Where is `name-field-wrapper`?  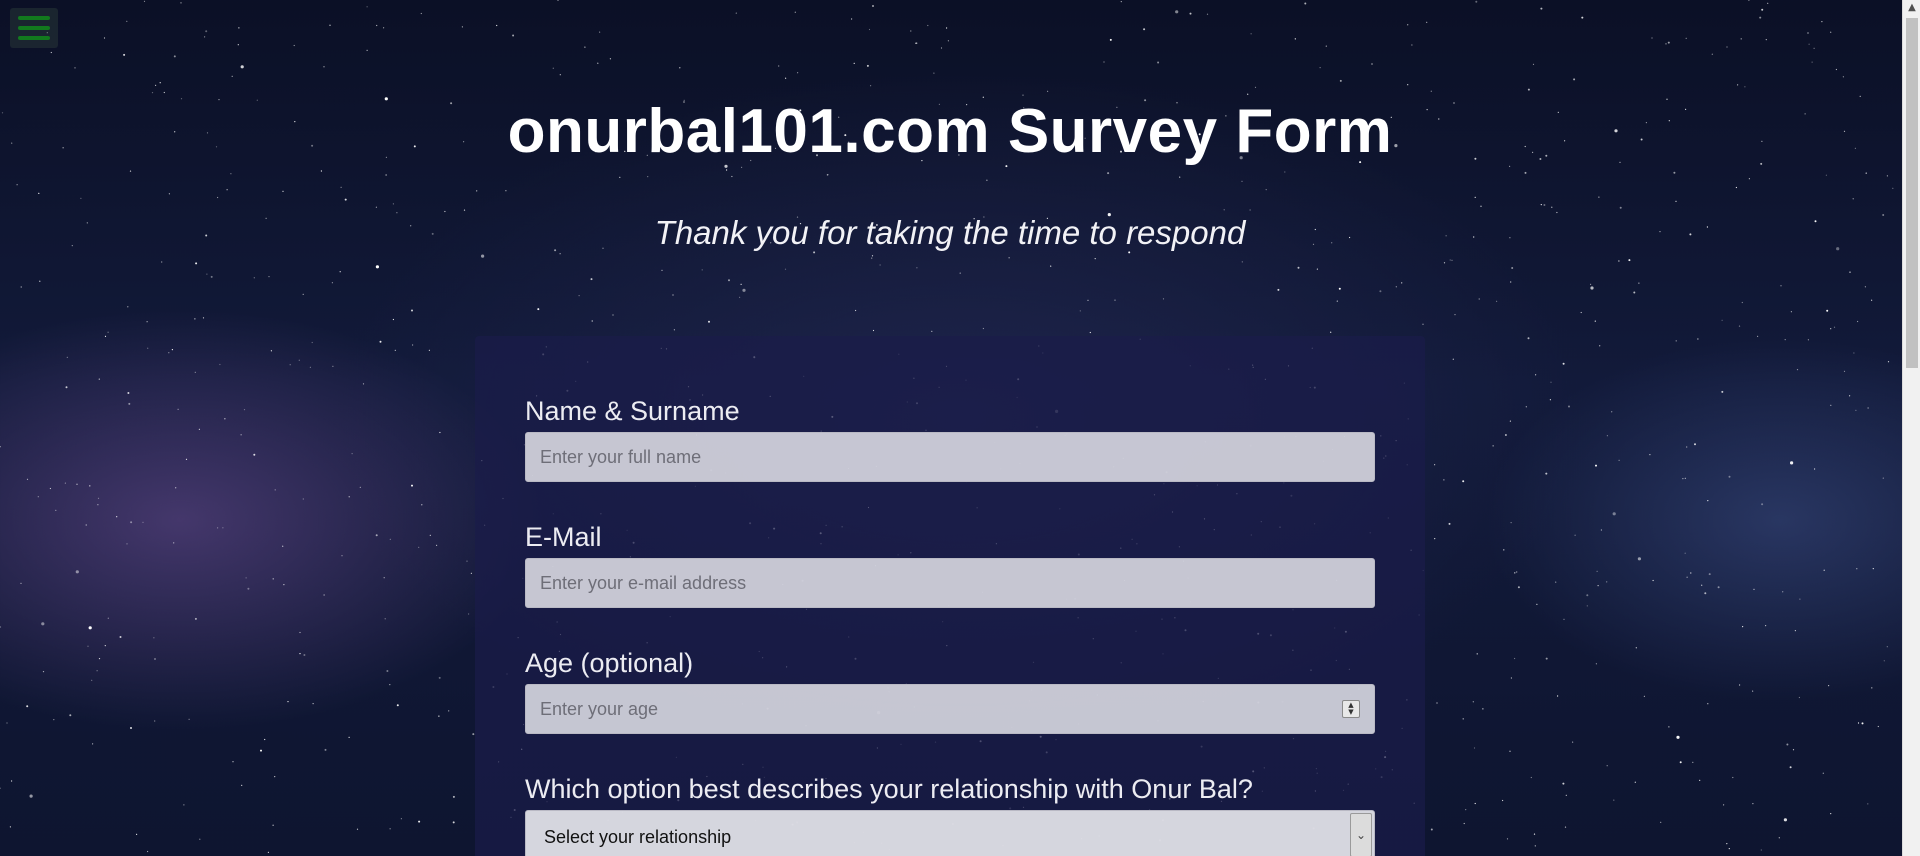
name-field-wrapper is located at coordinates (950, 457).